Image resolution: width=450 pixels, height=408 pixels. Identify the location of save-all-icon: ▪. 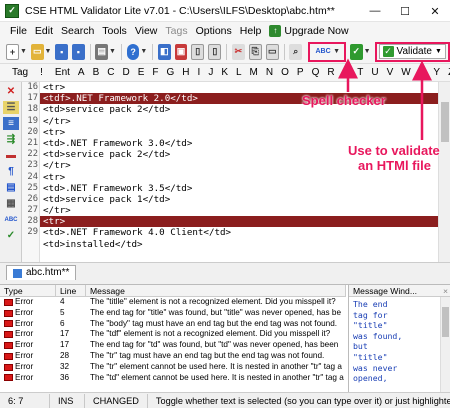
(78, 51).